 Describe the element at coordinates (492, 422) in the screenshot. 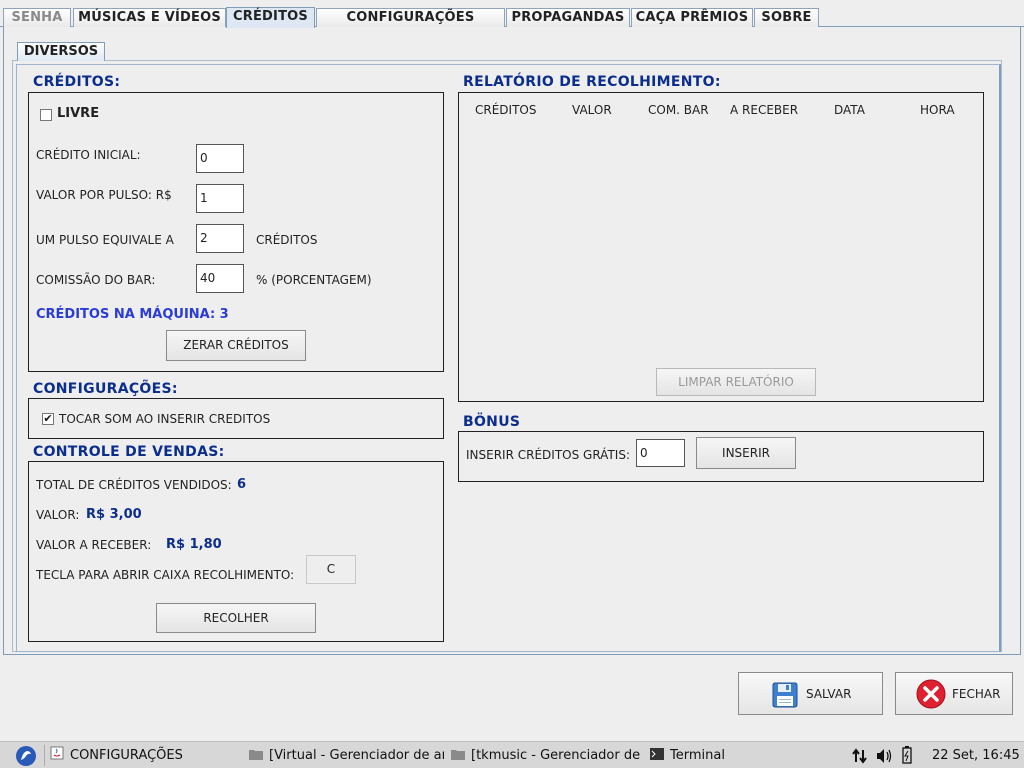

I see `bonus-section-title: BÖNUS` at that location.